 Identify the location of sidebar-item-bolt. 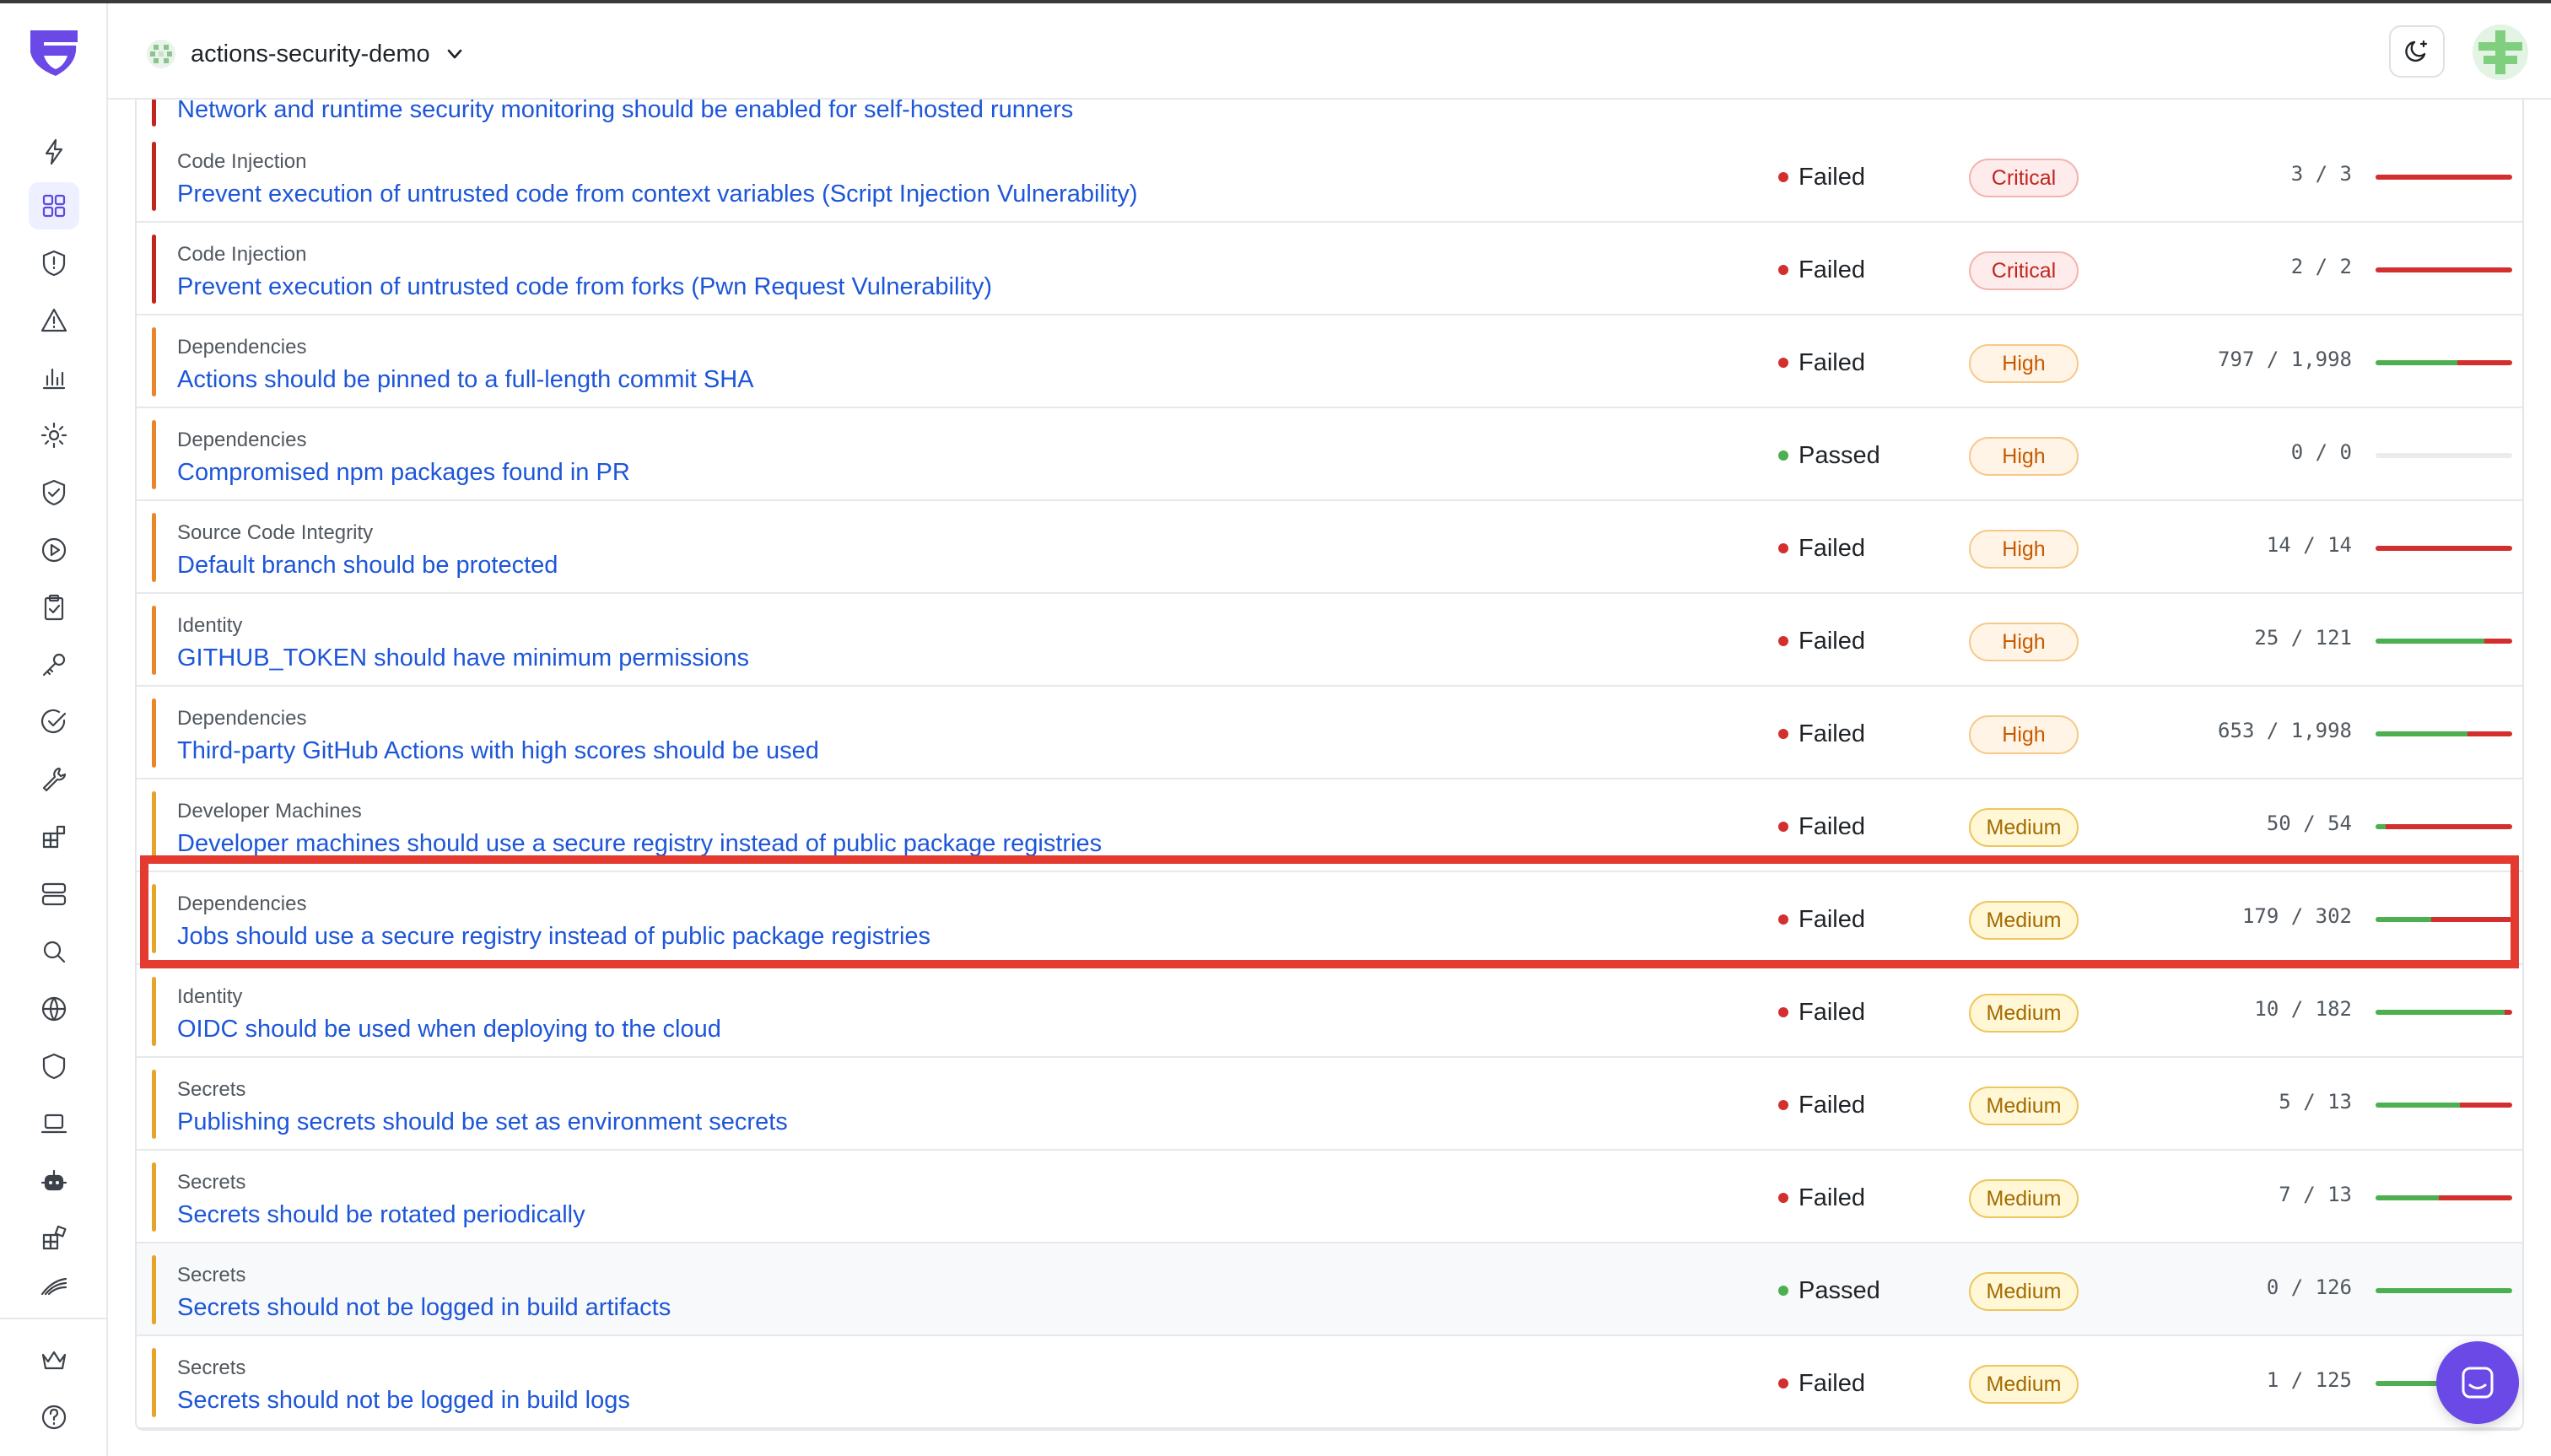
(54, 151).